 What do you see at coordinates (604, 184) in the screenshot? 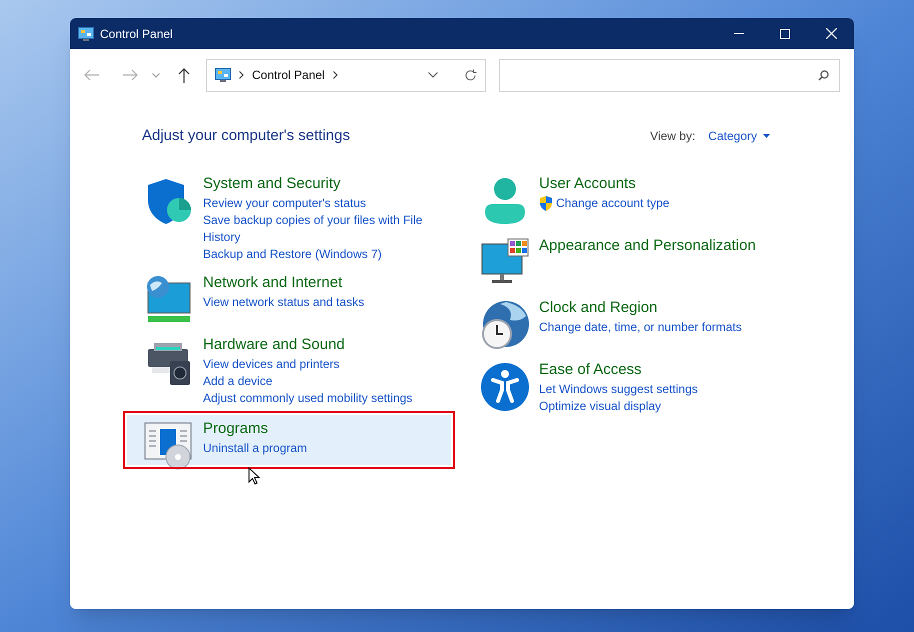
I see `category-title: User Accounts` at bounding box center [604, 184].